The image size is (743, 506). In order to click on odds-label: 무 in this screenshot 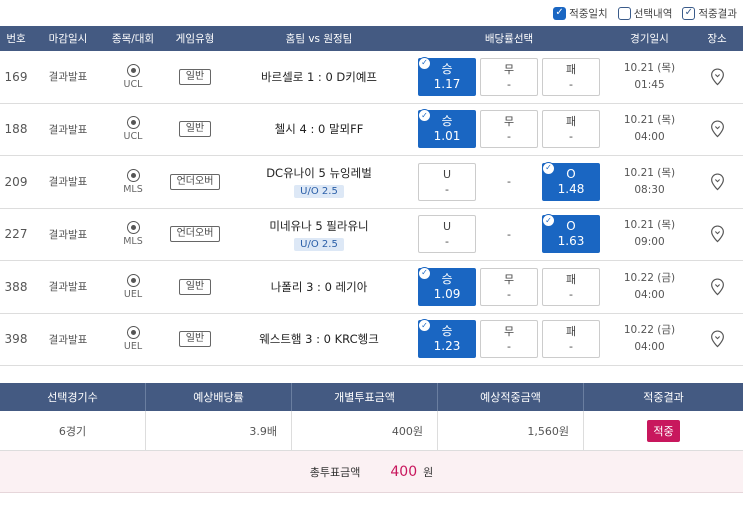, I will do `click(509, 279)`.